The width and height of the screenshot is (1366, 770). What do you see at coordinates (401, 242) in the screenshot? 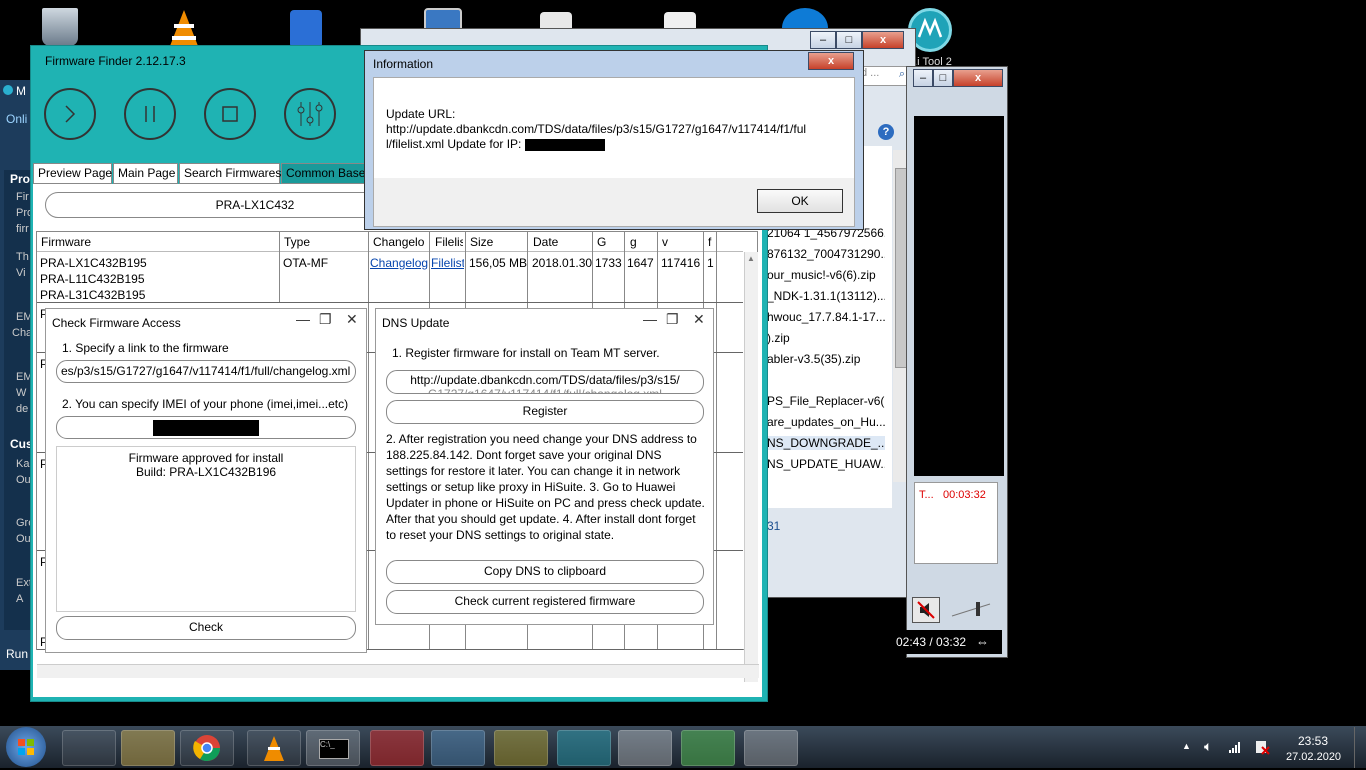
I see `col-changelog: Changelo` at bounding box center [401, 242].